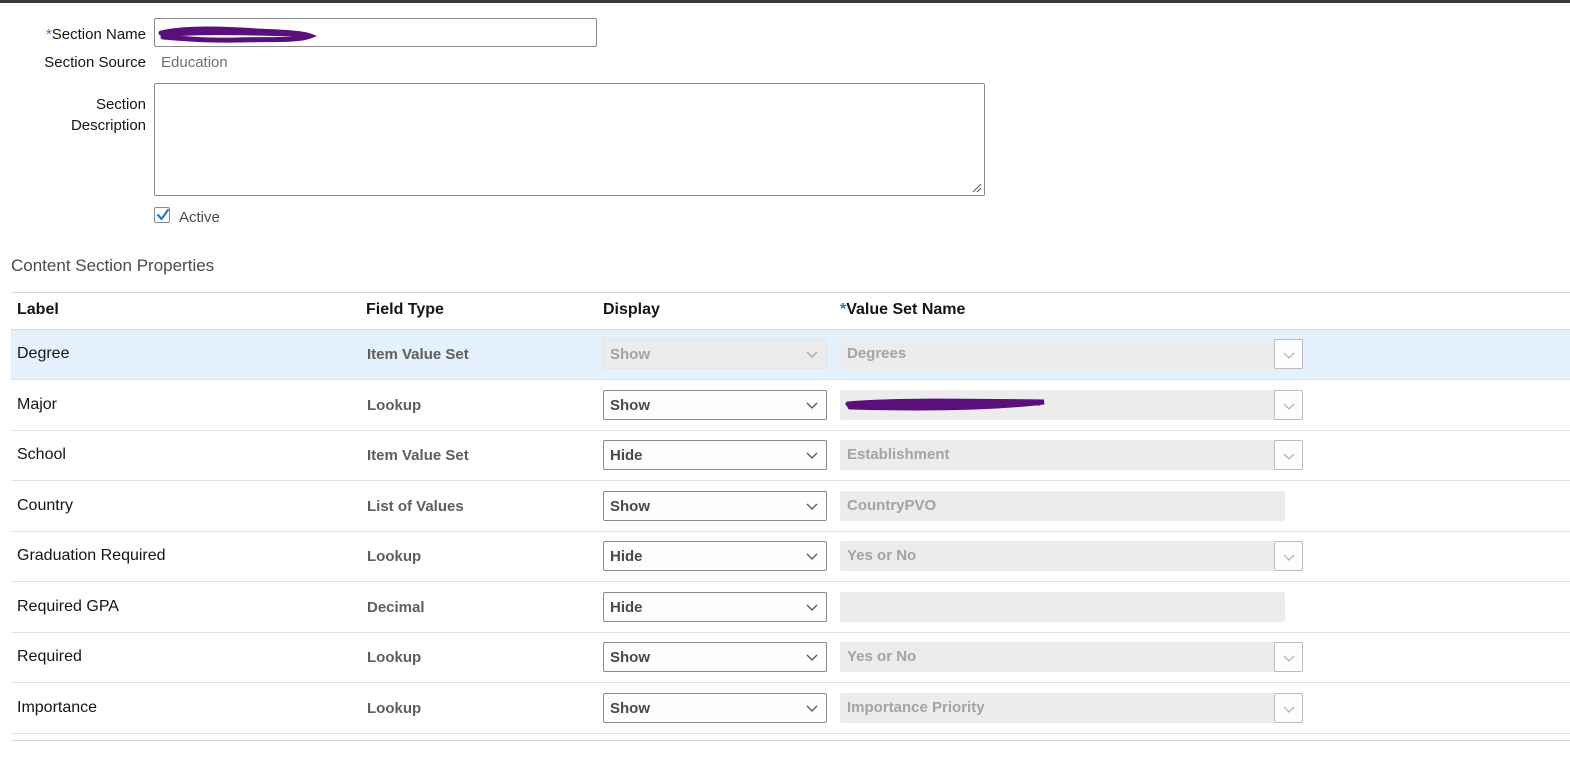 The width and height of the screenshot is (1570, 760). Describe the element at coordinates (95, 62) in the screenshot. I see `section-source-label: Section Source` at that location.